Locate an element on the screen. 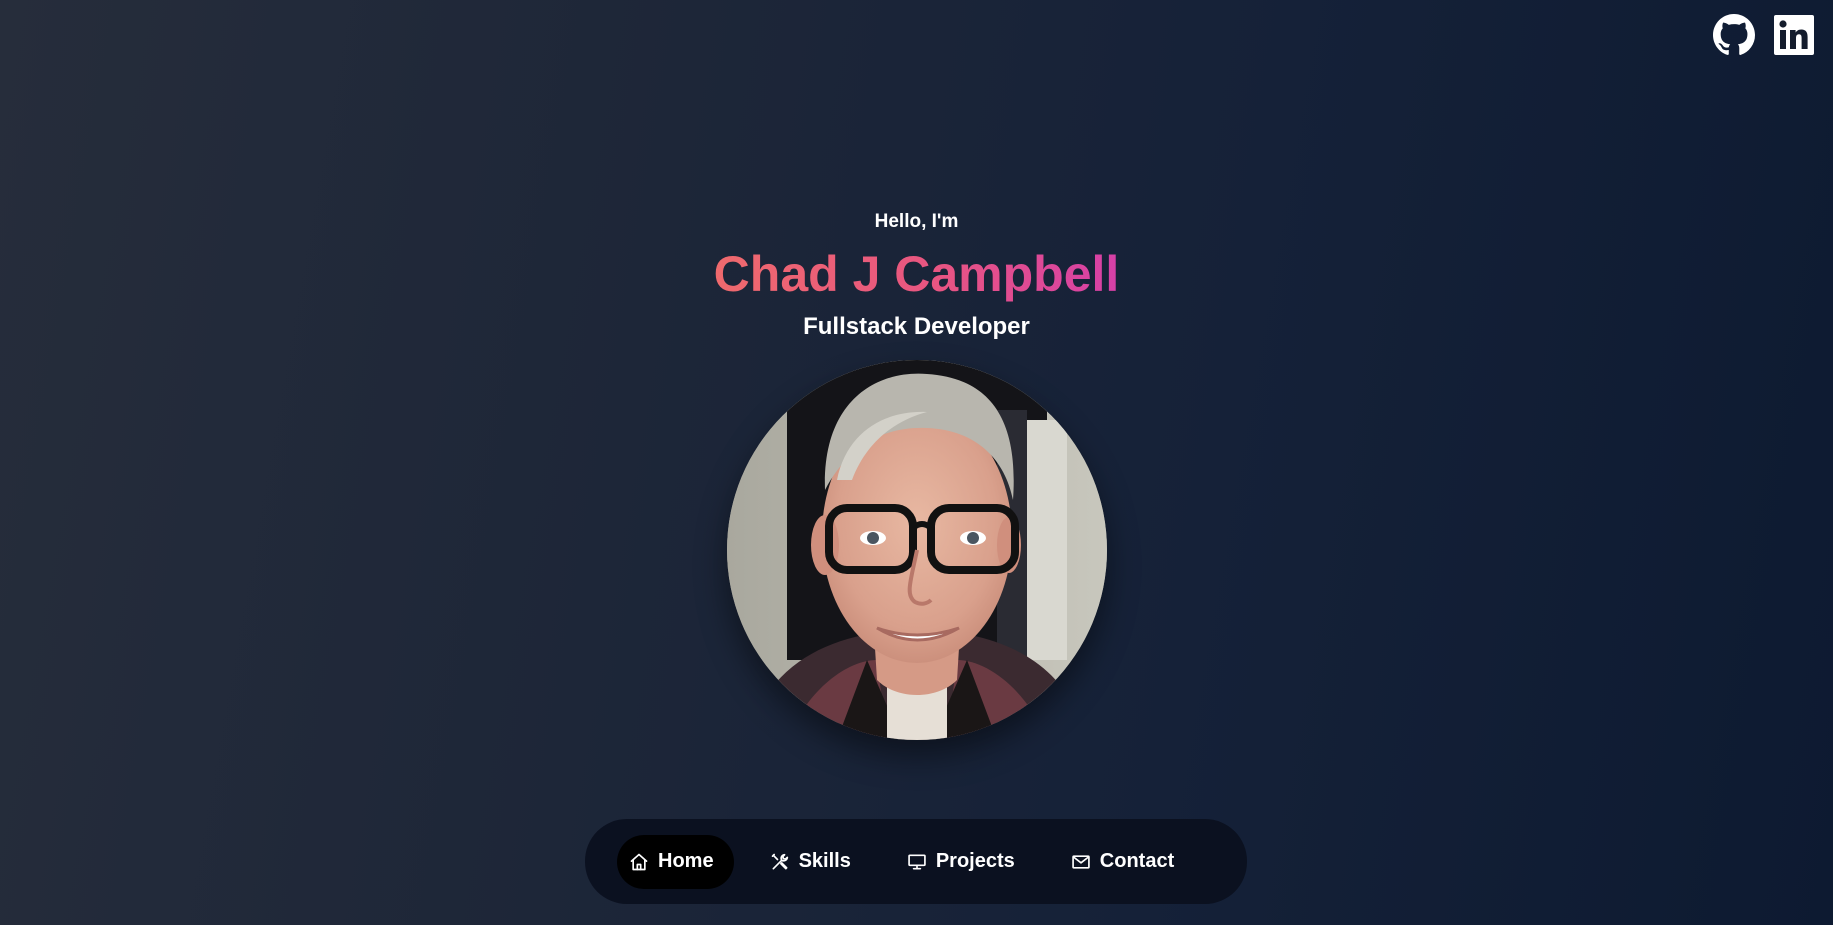 The image size is (1833, 925). linkedin-icon is located at coordinates (1794, 35).